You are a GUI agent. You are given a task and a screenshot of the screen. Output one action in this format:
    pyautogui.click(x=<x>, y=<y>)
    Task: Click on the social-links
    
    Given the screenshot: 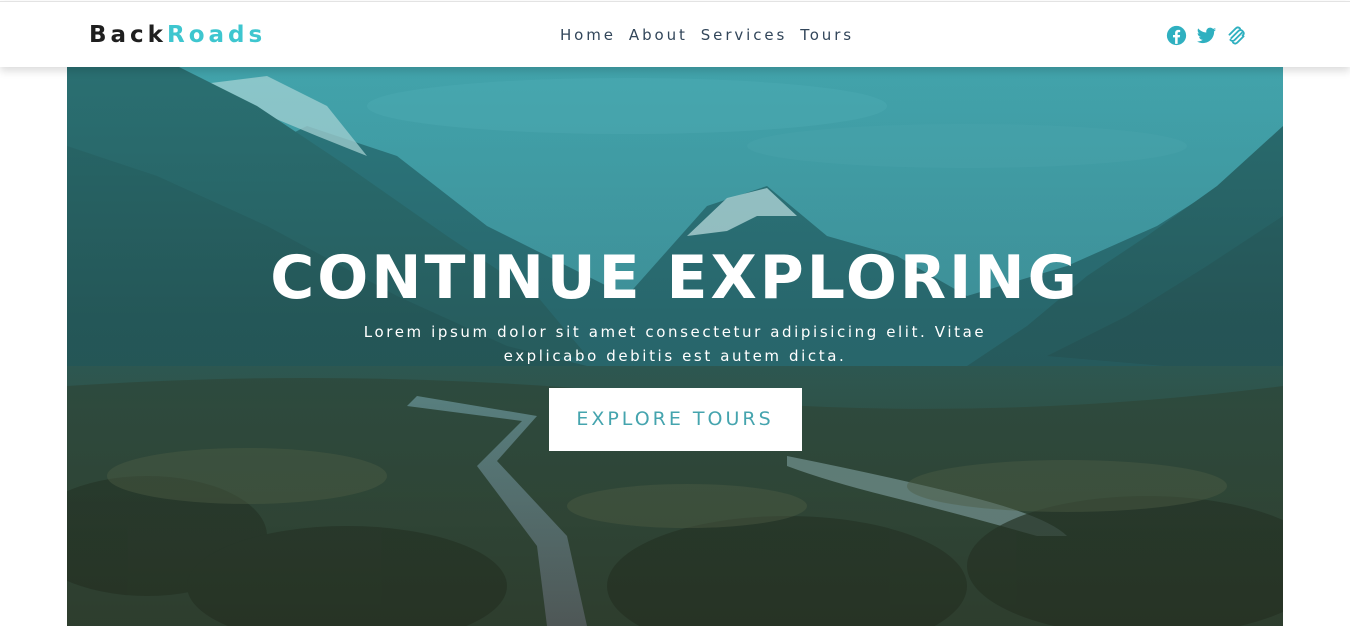 What is the action you would take?
    pyautogui.click(x=1206, y=35)
    